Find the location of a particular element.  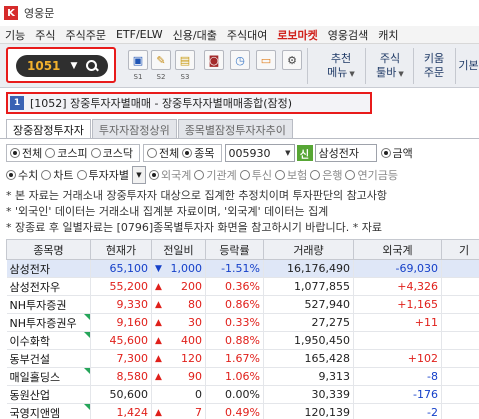

cell-name: 국영지앤엠 is located at coordinates (48, 411).